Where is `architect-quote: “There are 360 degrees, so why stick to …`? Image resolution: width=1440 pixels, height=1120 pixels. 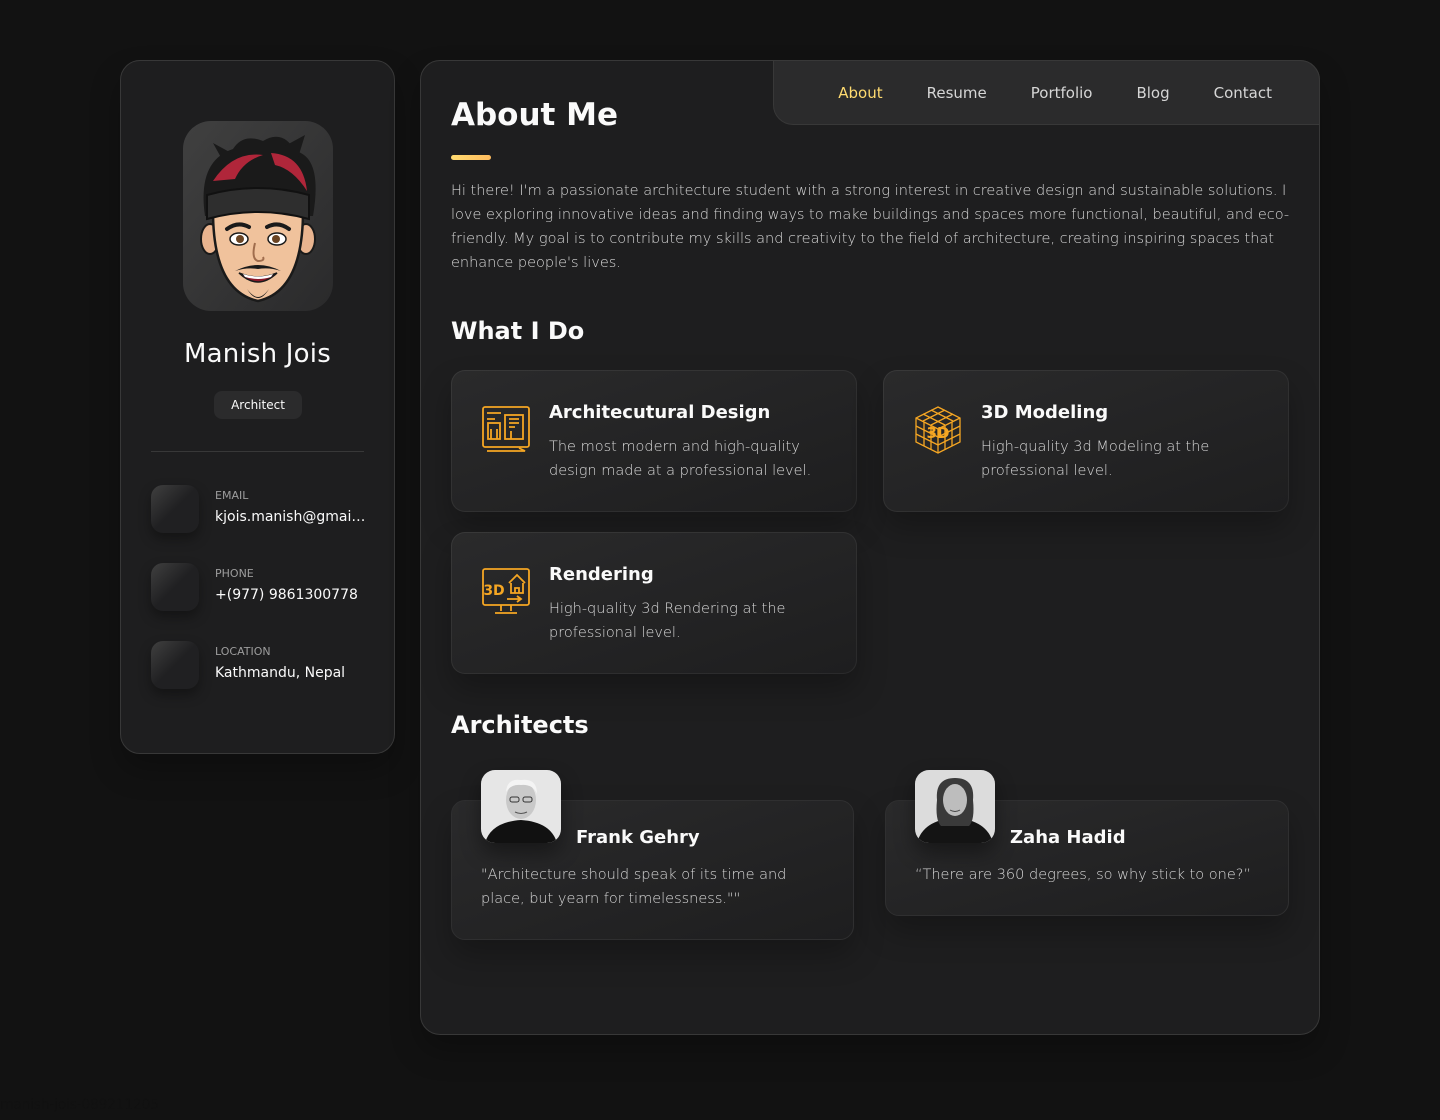 architect-quote: “There are 360 degrees, so why stick to … is located at coordinates (1083, 875).